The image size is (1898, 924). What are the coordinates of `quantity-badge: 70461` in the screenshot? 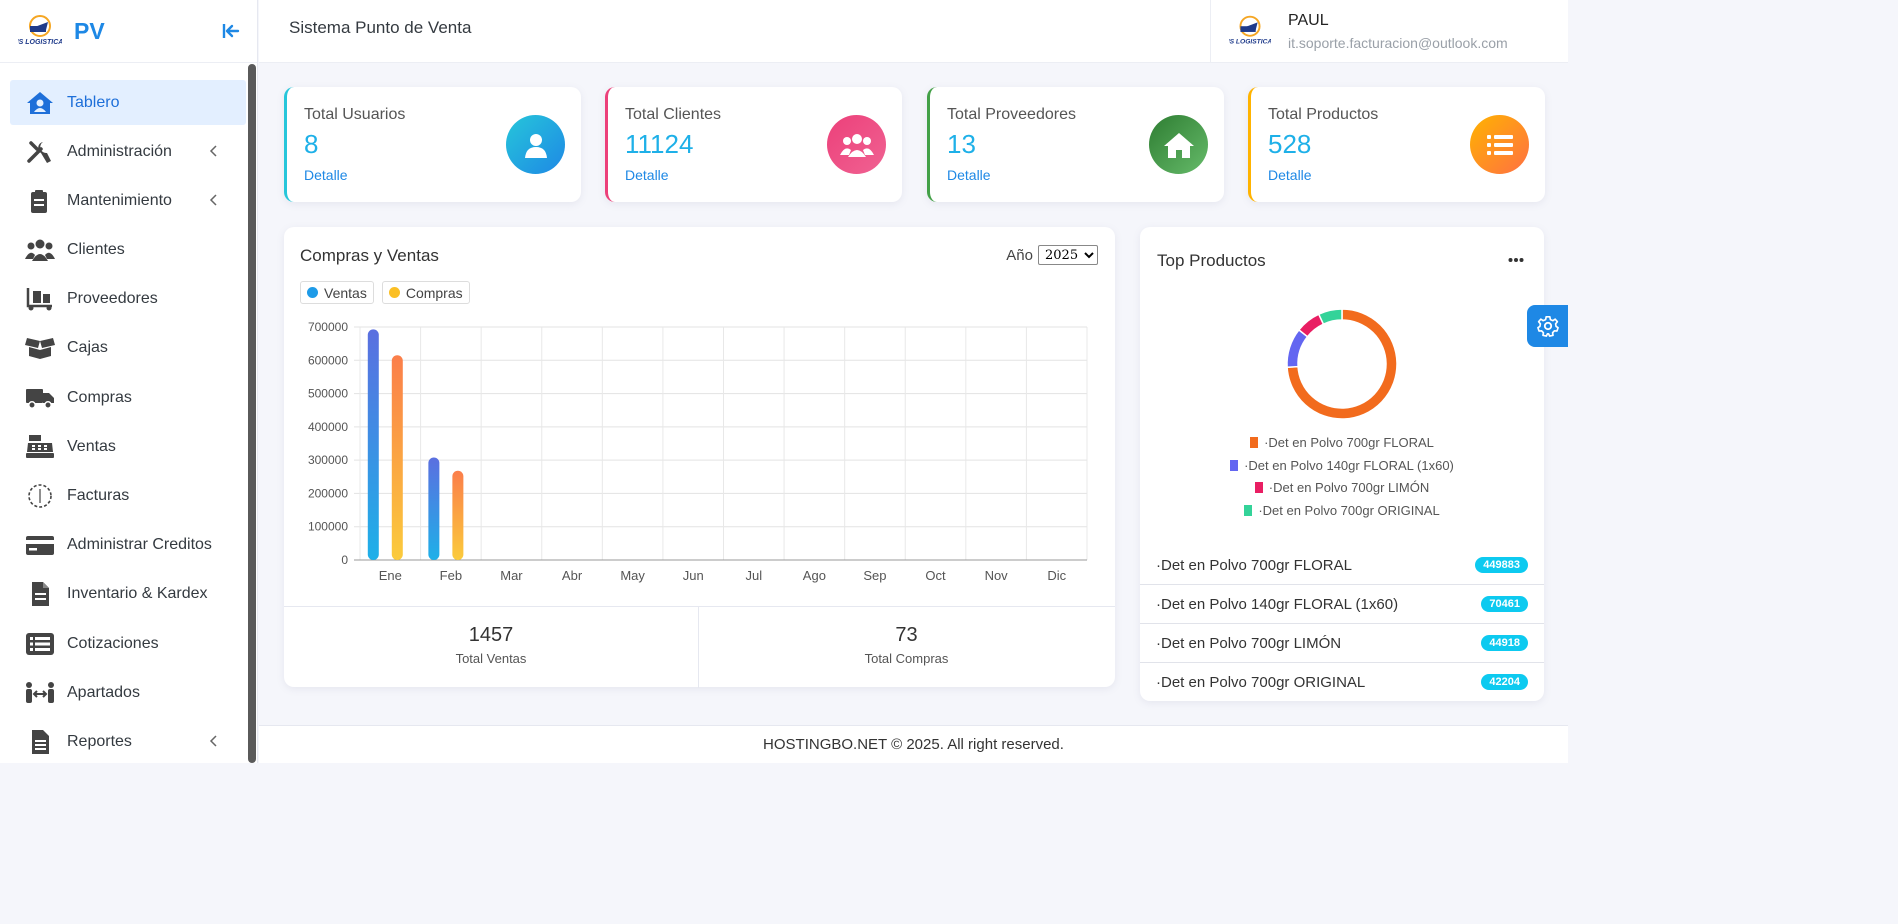 It's located at (1504, 604).